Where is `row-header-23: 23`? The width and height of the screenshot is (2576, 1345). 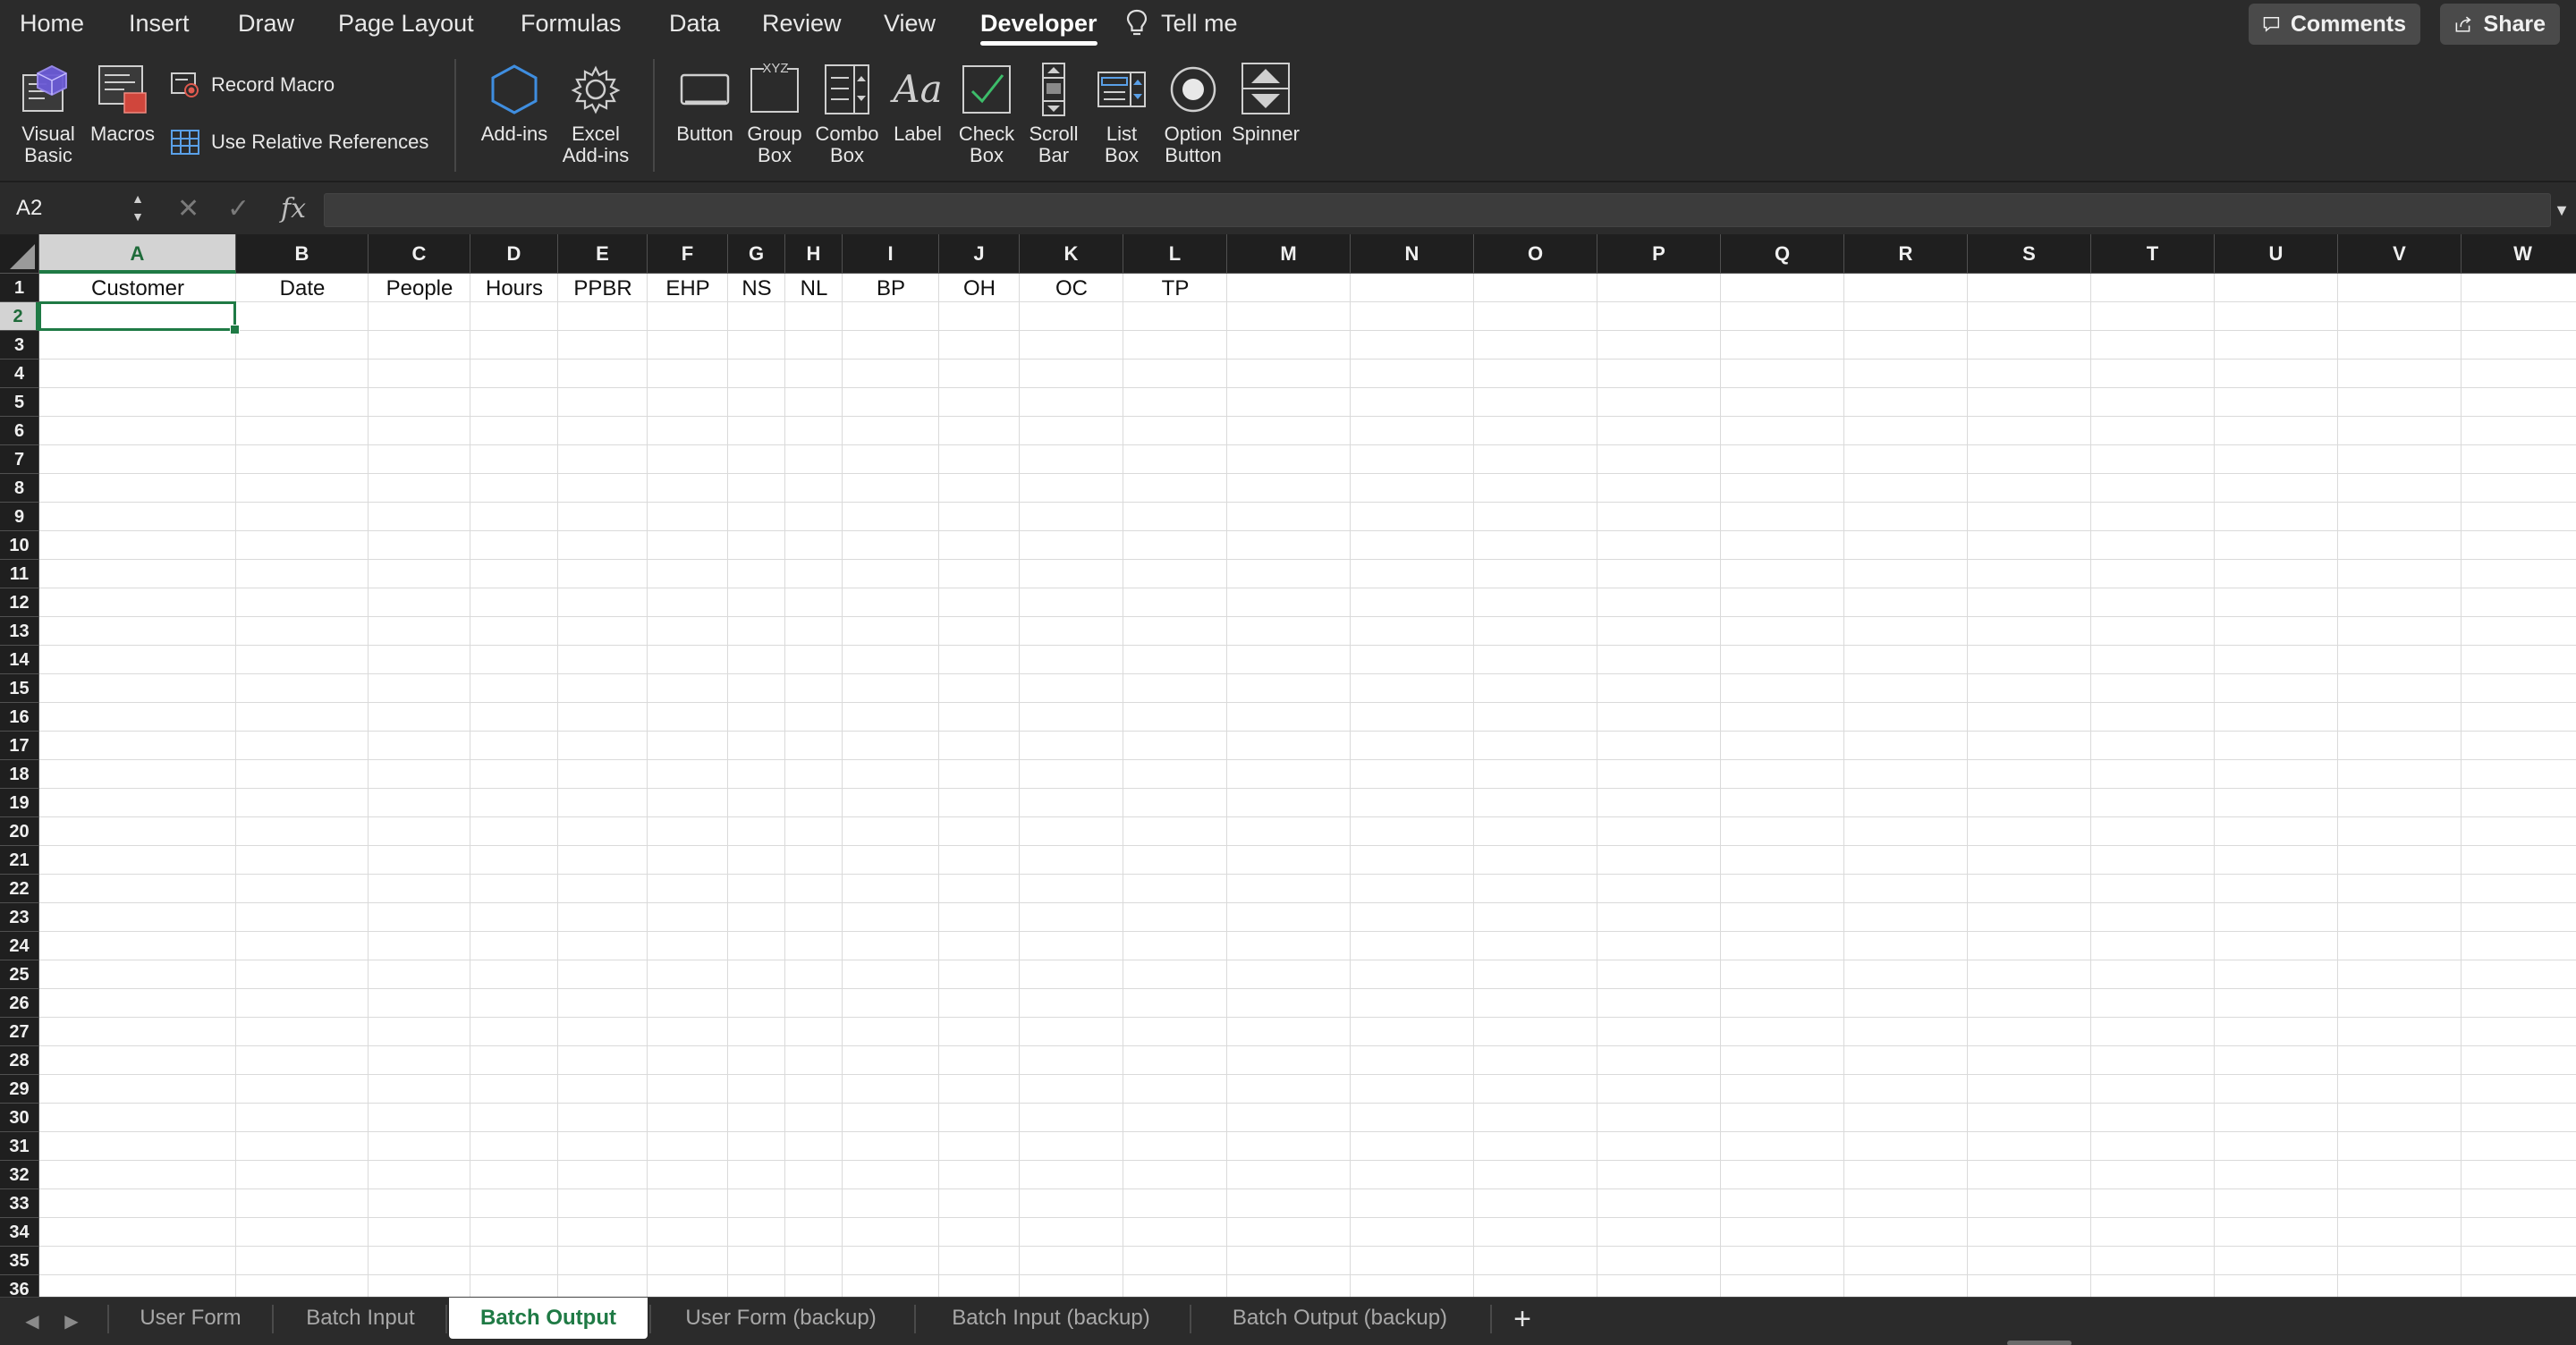
row-header-23: 23 is located at coordinates (19, 917).